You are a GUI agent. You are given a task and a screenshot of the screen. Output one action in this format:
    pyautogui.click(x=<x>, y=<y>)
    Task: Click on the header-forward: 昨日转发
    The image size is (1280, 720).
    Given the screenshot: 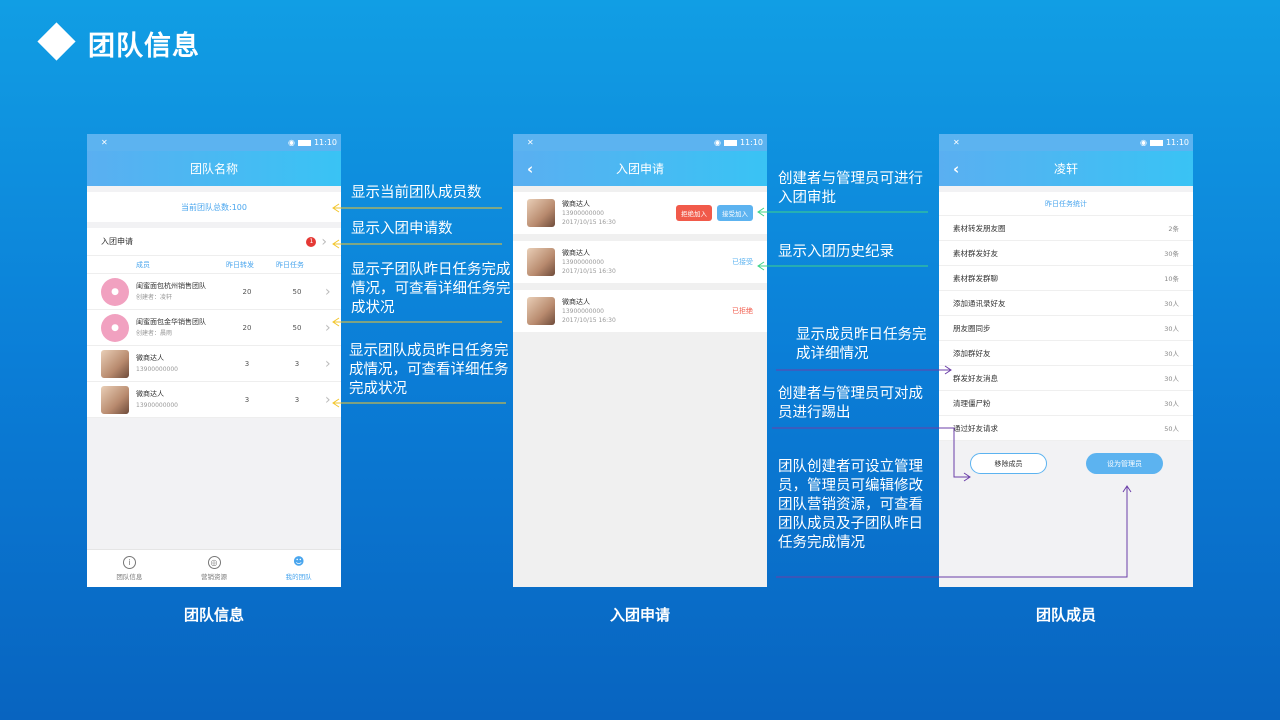 What is the action you would take?
    pyautogui.click(x=240, y=264)
    